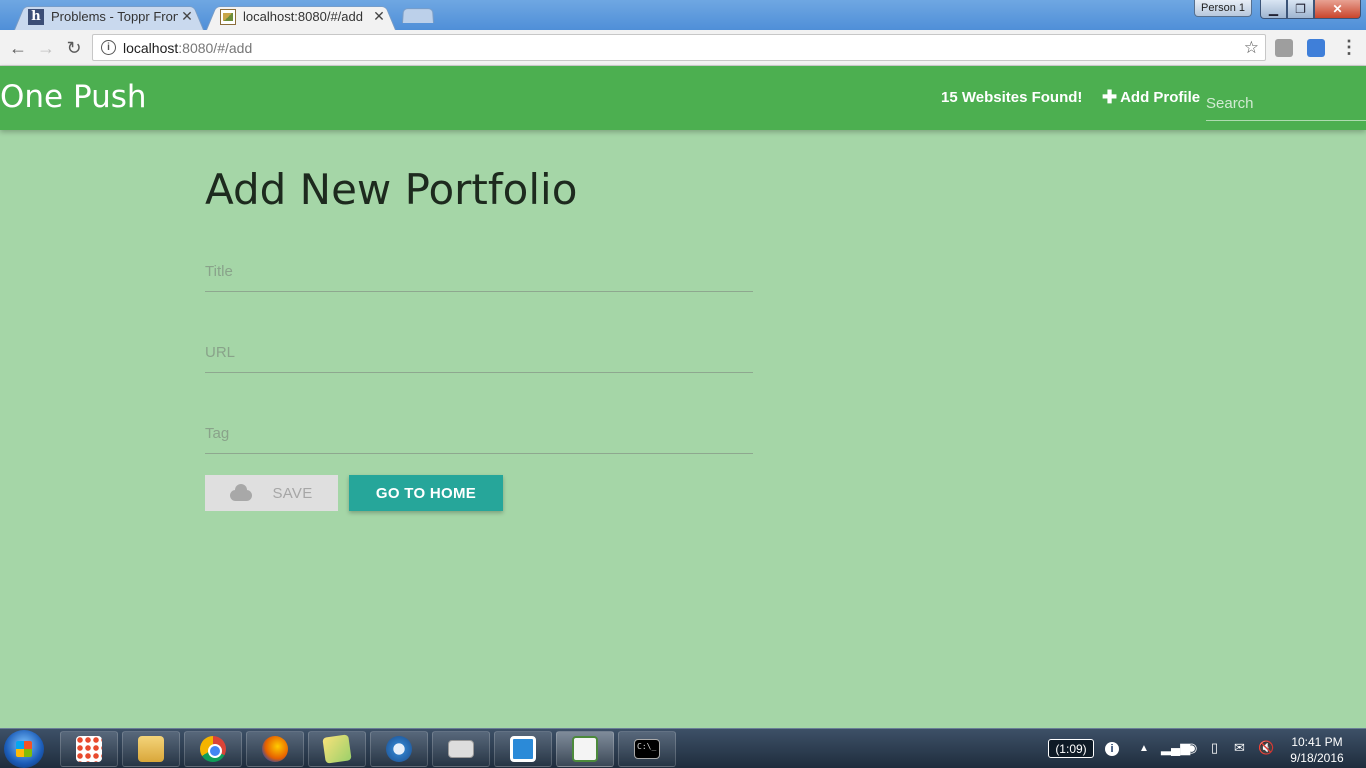 Image resolution: width=1366 pixels, height=768 pixels. I want to click on taskbar-firefox, so click(275, 749).